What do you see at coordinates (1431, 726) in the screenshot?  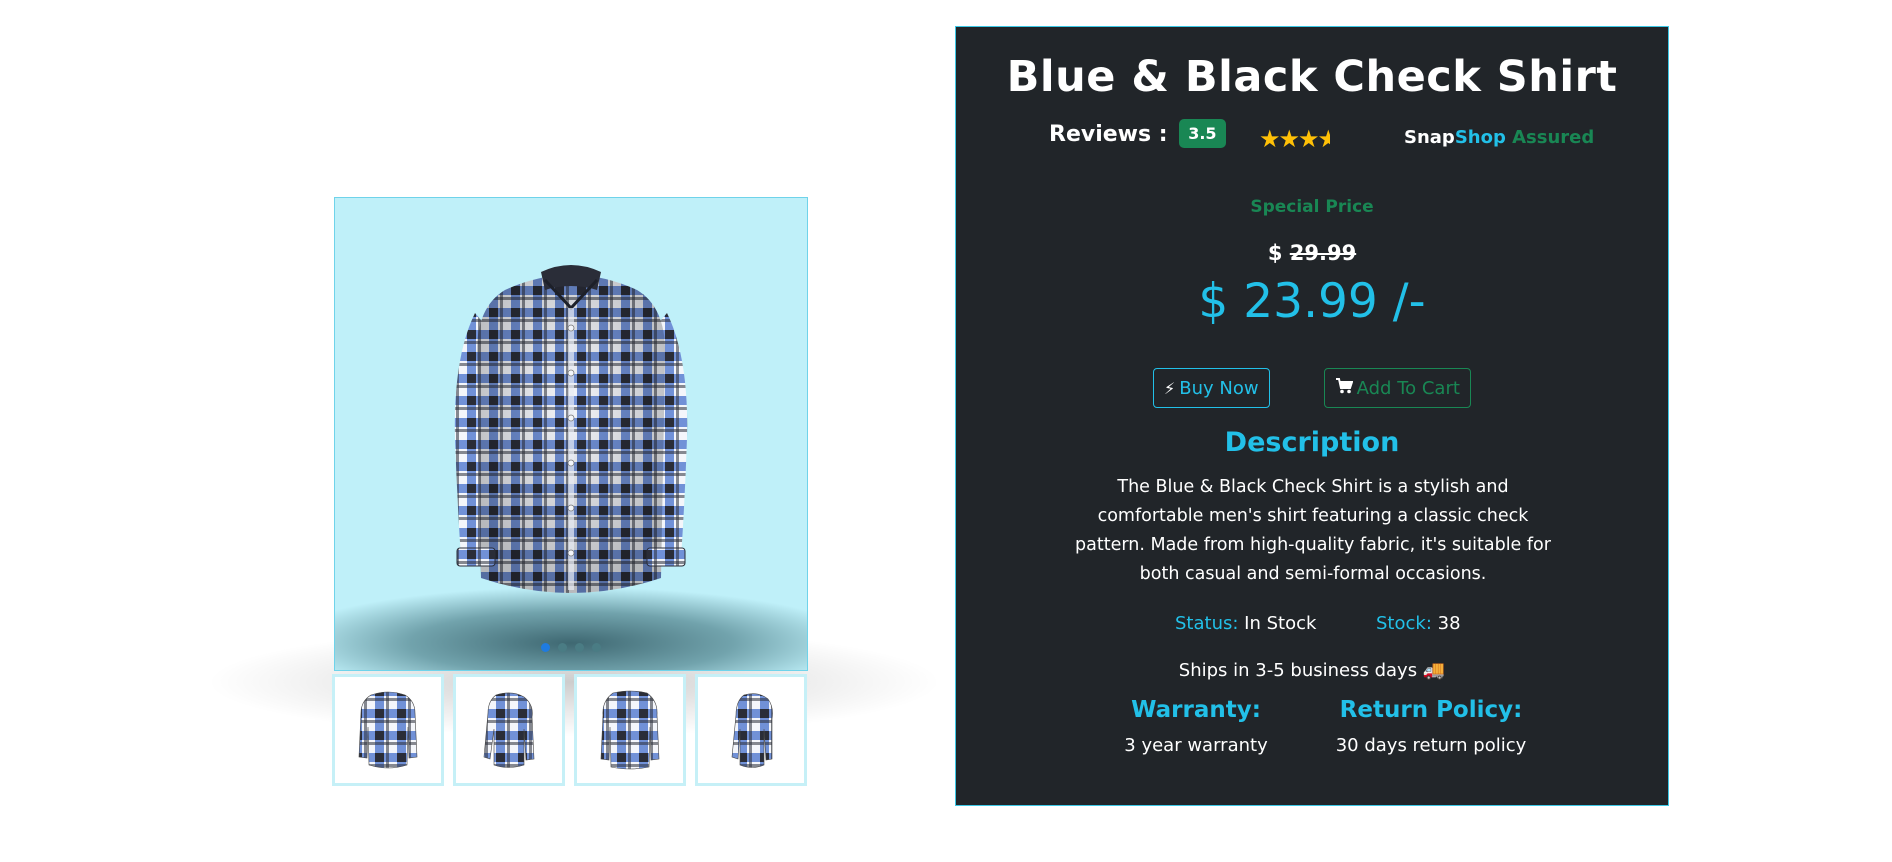 I see `return-policy: Return Policy: 30 days return policy` at bounding box center [1431, 726].